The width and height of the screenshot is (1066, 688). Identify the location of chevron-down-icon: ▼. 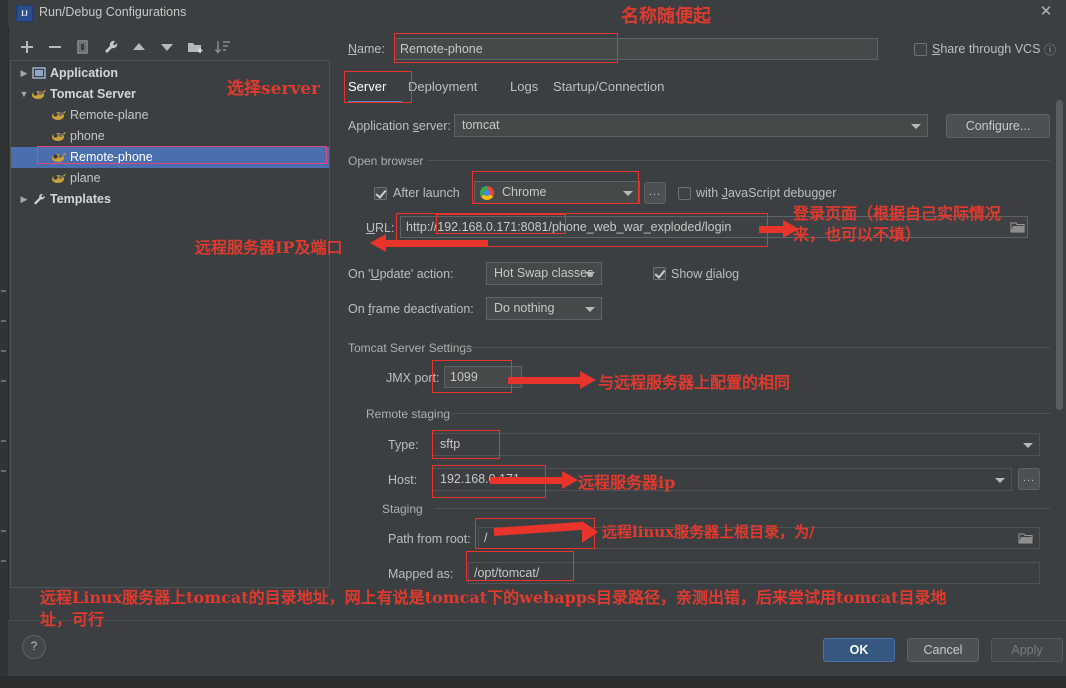
(24, 94).